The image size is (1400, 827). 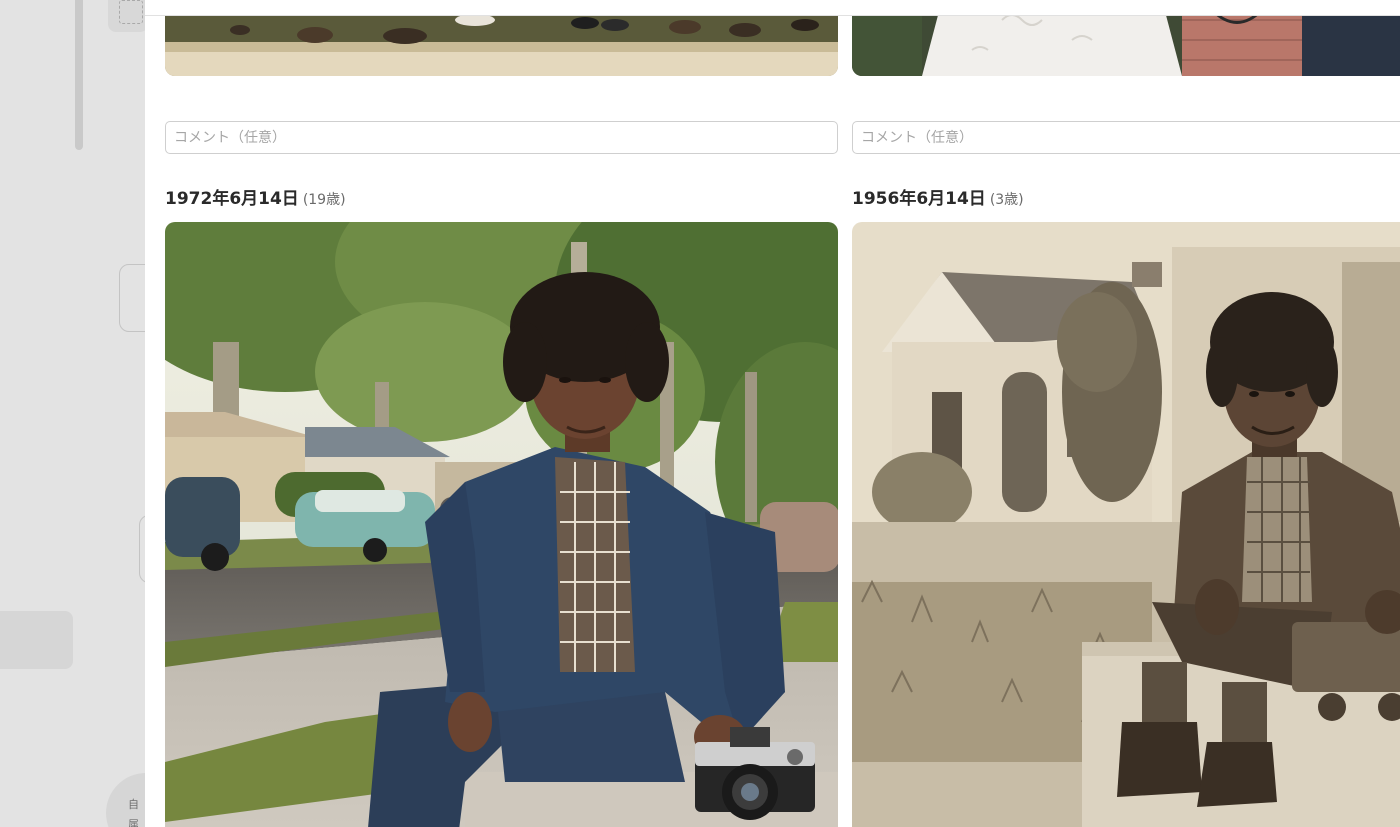 What do you see at coordinates (125, 800) in the screenshot?
I see `background-round-button: 自 属` at bounding box center [125, 800].